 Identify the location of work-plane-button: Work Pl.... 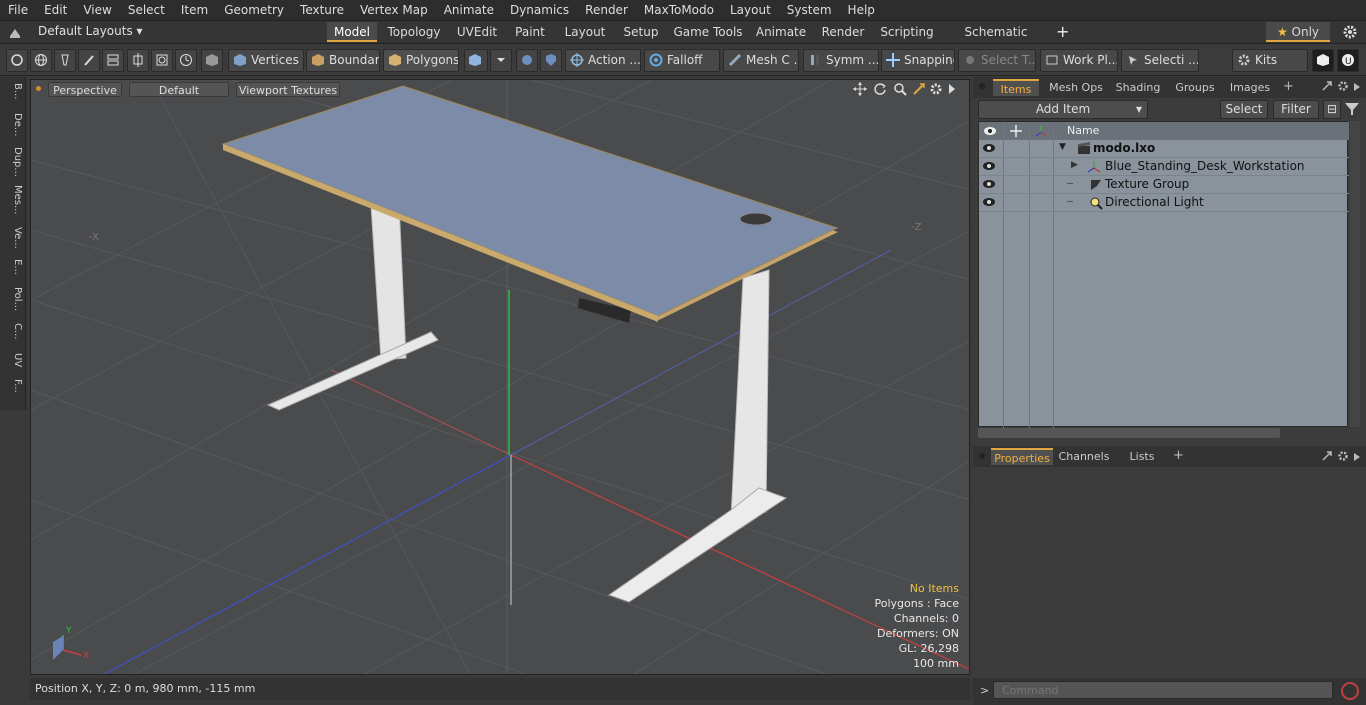
(1079, 60).